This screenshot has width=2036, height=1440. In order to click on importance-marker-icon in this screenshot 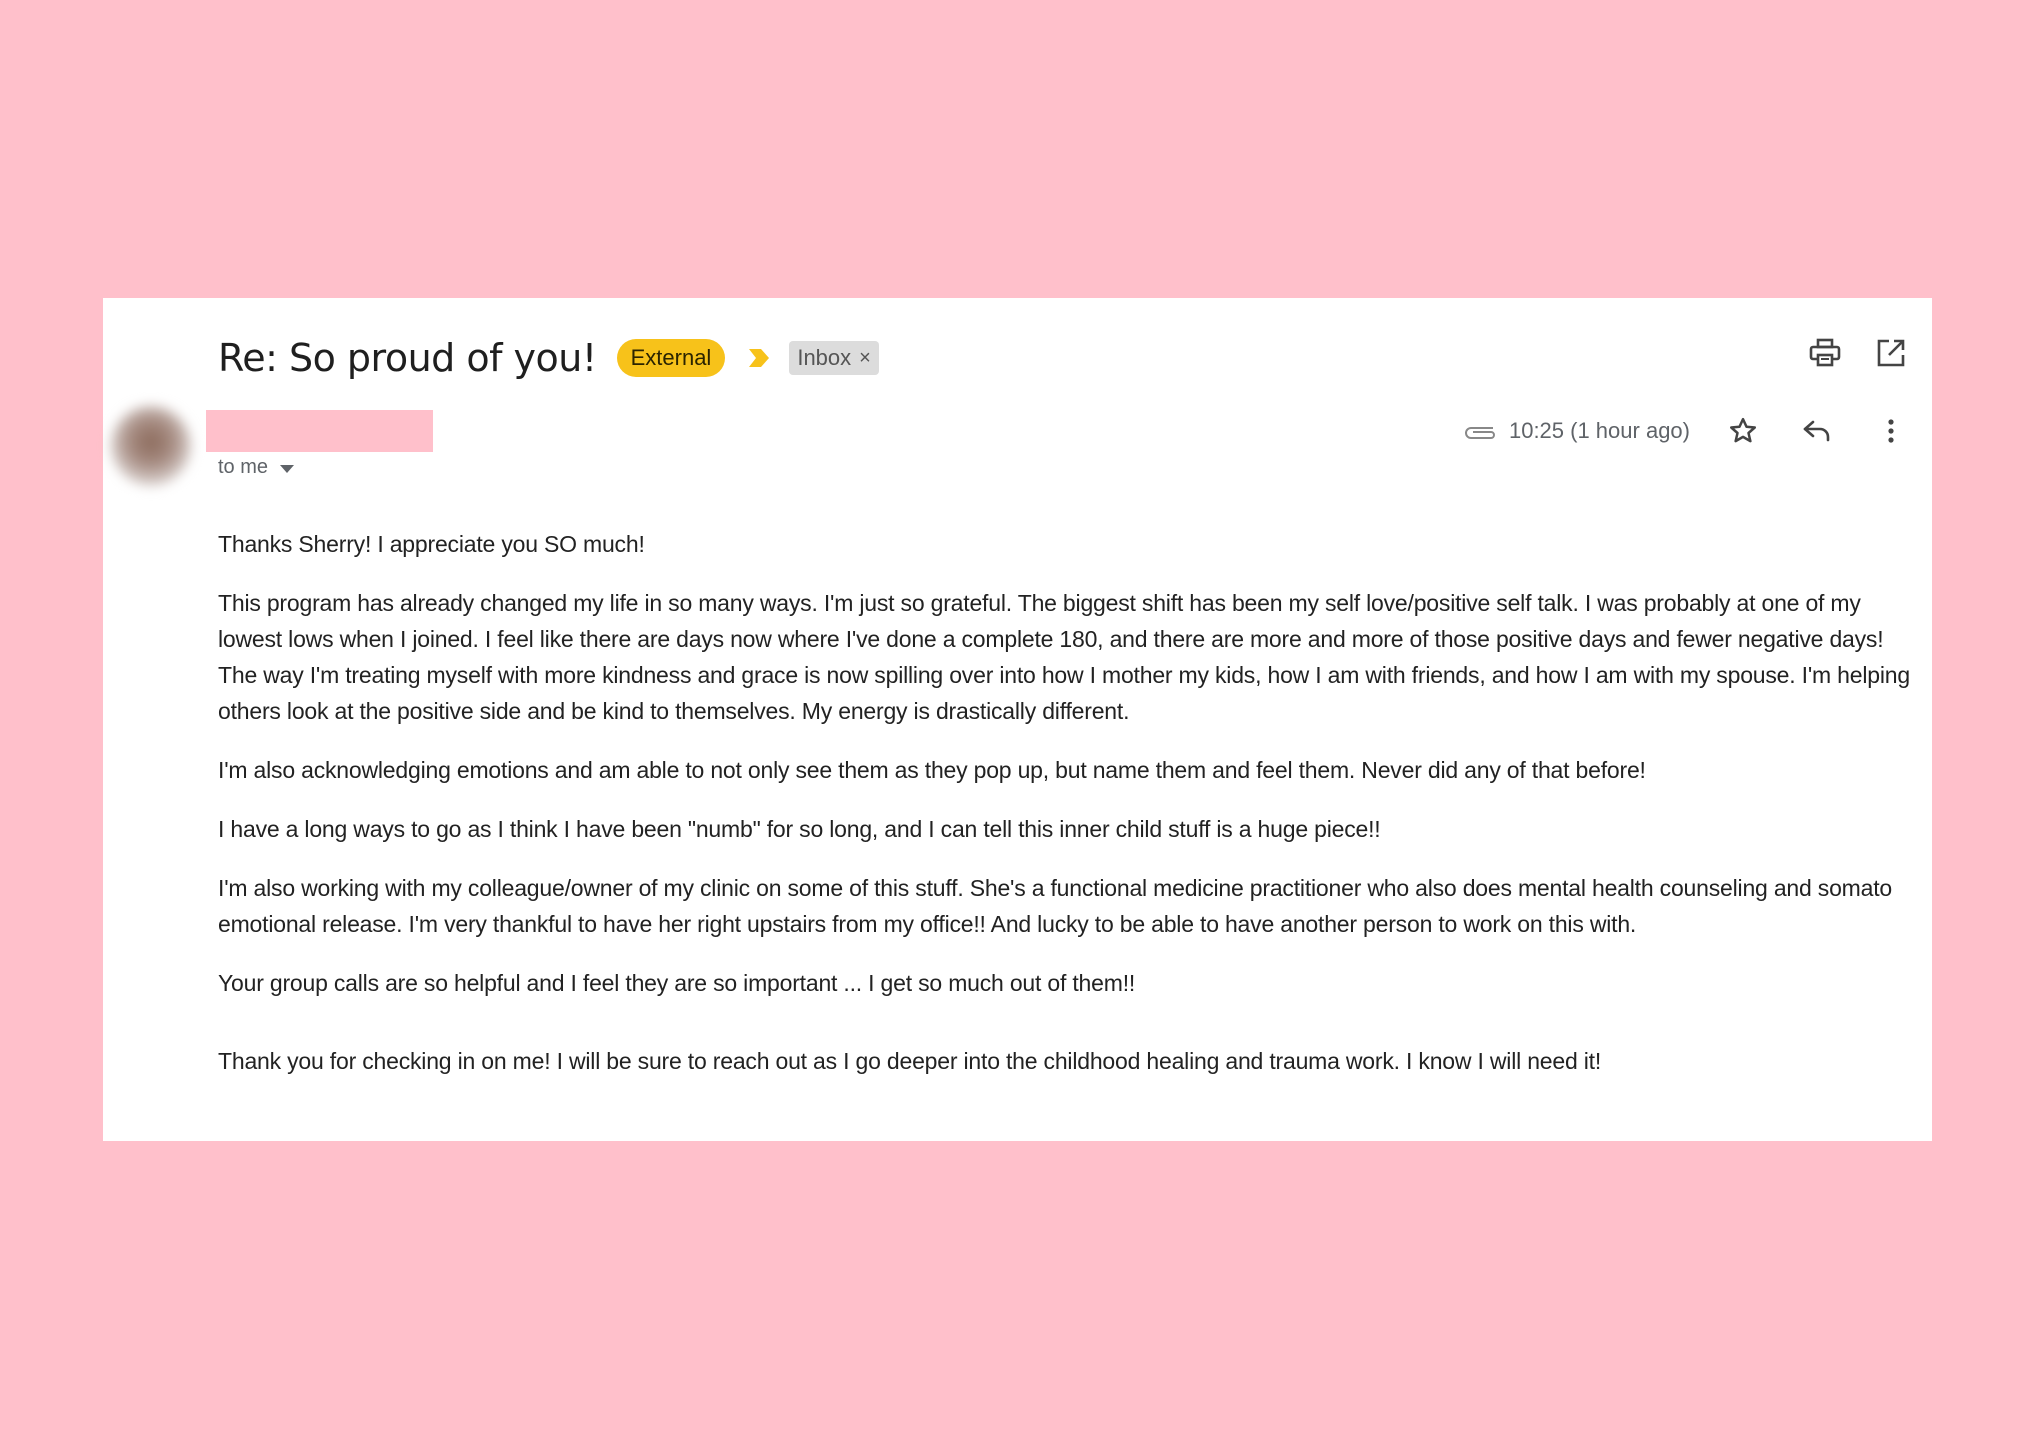, I will do `click(758, 358)`.